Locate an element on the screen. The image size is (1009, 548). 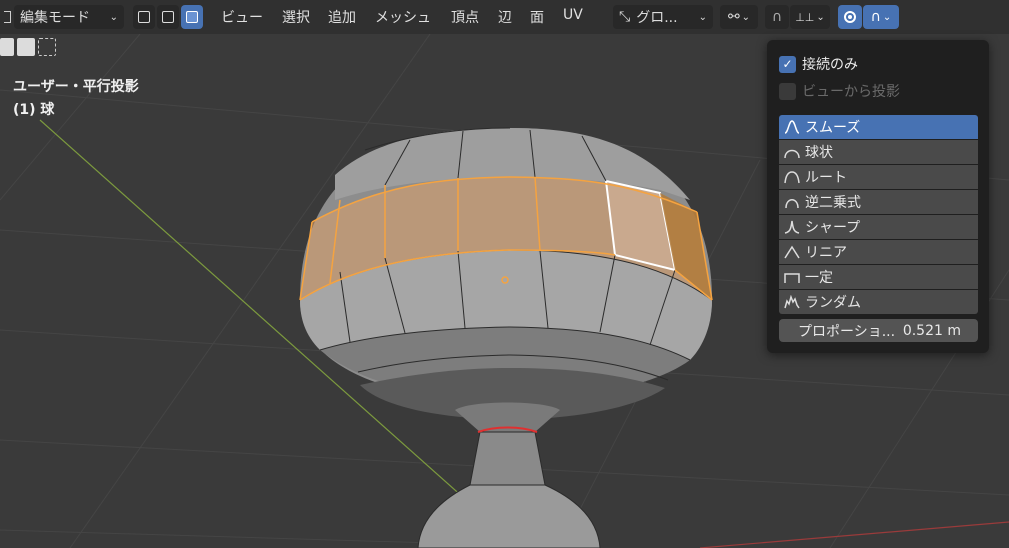
projected-from-view-label: ビューから投影 is located at coordinates (851, 92).